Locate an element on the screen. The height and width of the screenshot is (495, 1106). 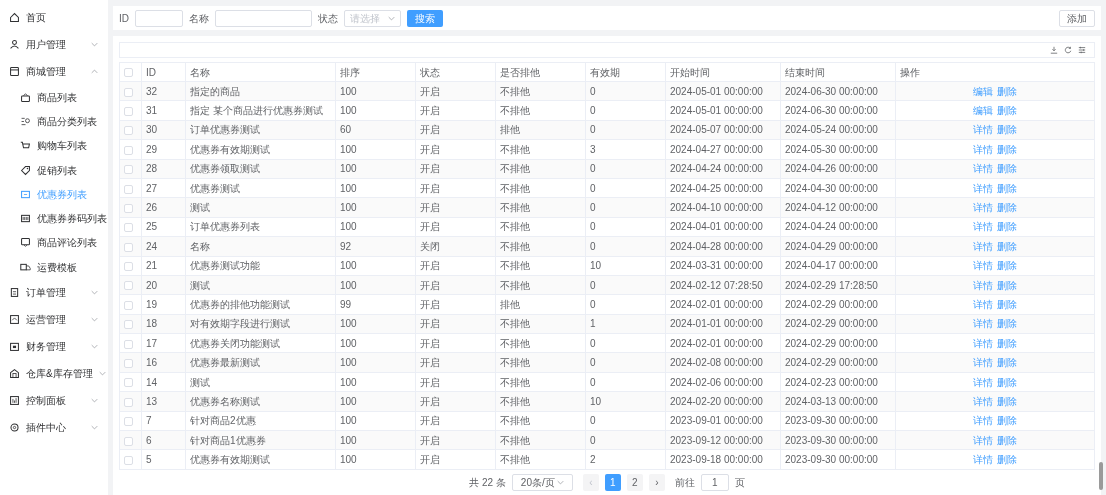
page-input: 1 is located at coordinates (714, 482).